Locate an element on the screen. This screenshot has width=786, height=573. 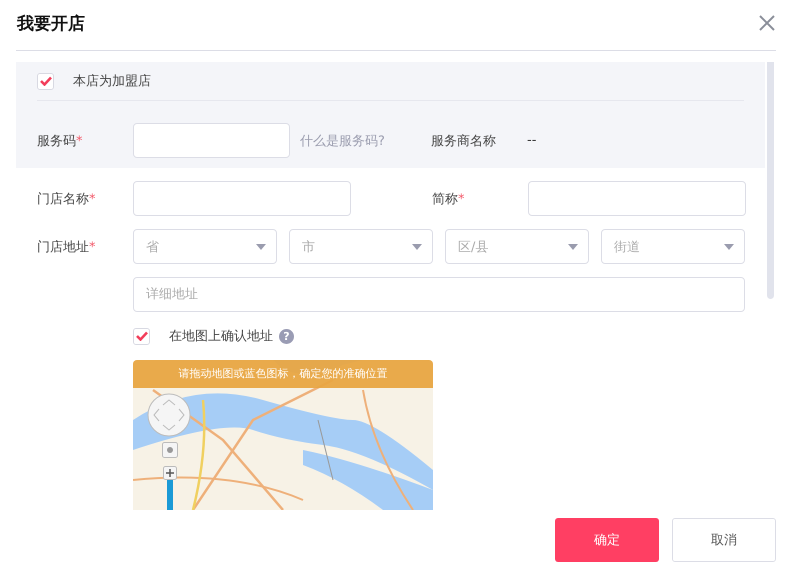
field-label: 服务商名称 is located at coordinates (464, 141).